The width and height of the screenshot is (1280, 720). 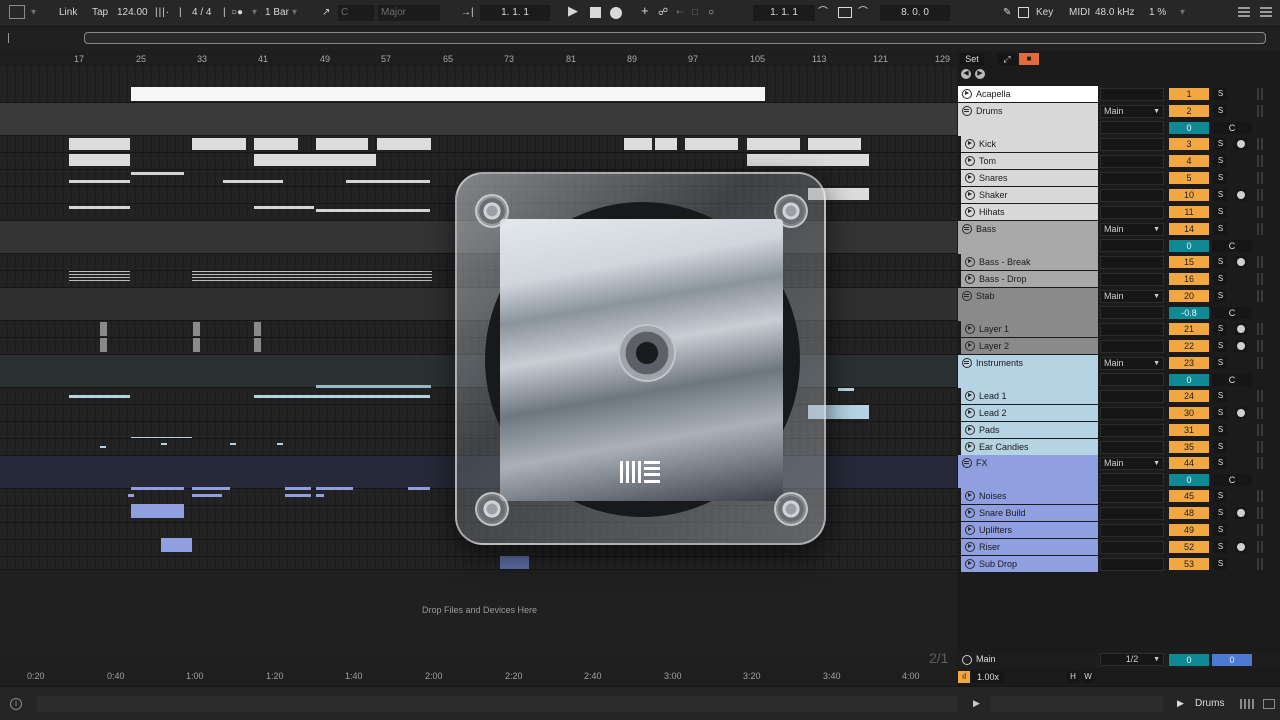 What do you see at coordinates (980, 74) in the screenshot?
I see `scroll-right-icon: ▶` at bounding box center [980, 74].